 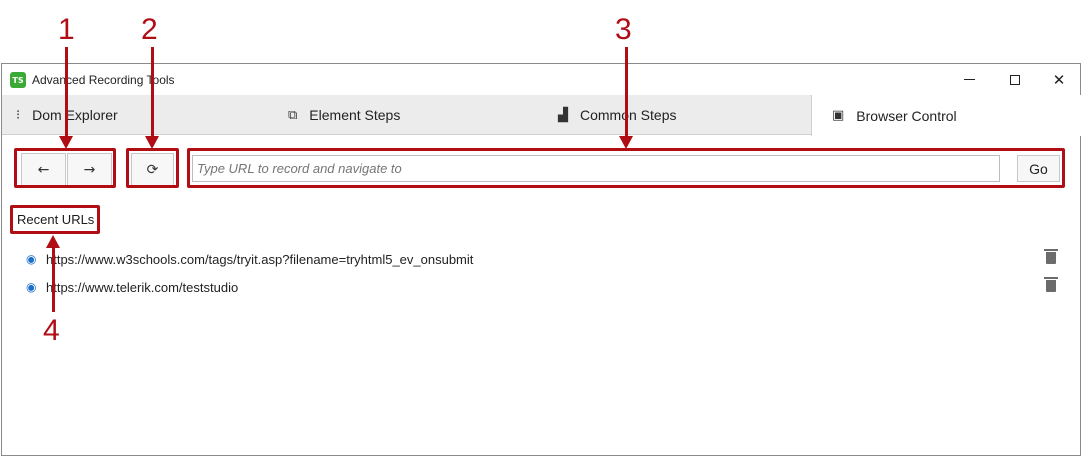 What do you see at coordinates (541, 79) in the screenshot?
I see `title-bar: TS Advanced Recording Tools ✕` at bounding box center [541, 79].